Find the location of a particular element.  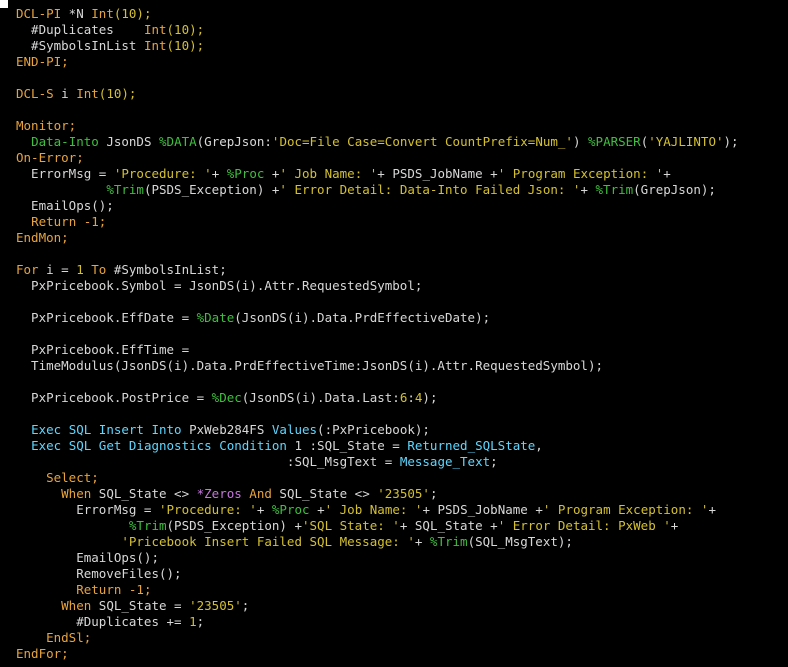

code-token: EmailOps(); is located at coordinates (65, 205).